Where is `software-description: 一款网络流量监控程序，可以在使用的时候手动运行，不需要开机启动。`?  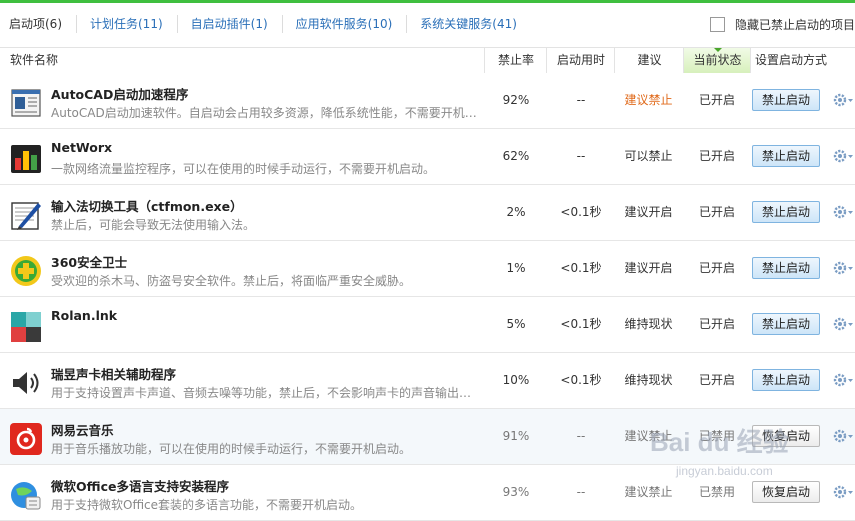
software-description: 一款网络流量监控程序，可以在使用的时候手动运行，不需要开机启动。 is located at coordinates (243, 169).